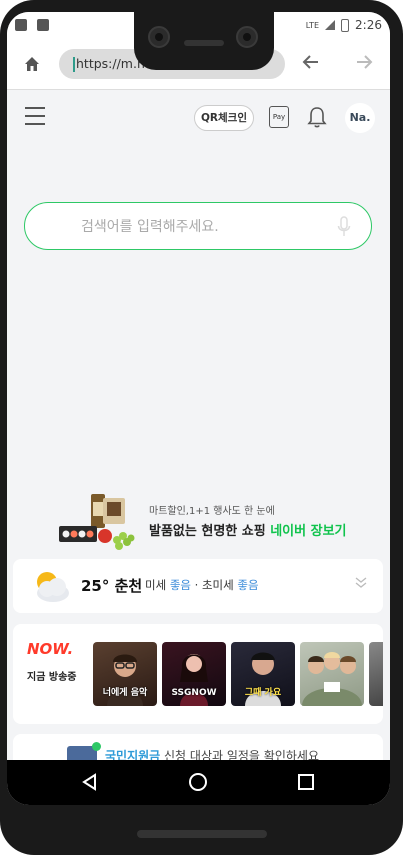 The width and height of the screenshot is (403, 855). What do you see at coordinates (43, 25) in the screenshot?
I see `android-icon` at bounding box center [43, 25].